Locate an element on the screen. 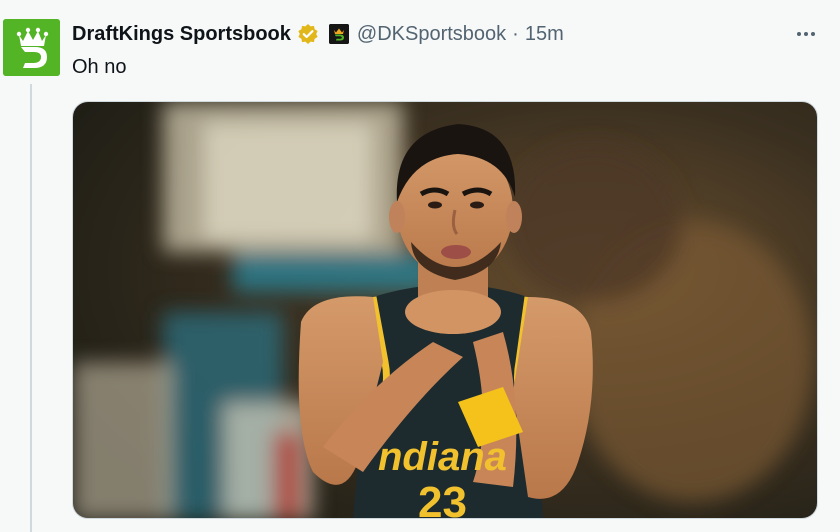 The width and height of the screenshot is (840, 532). draftkings-crown-logo-icon is located at coordinates (31, 47).